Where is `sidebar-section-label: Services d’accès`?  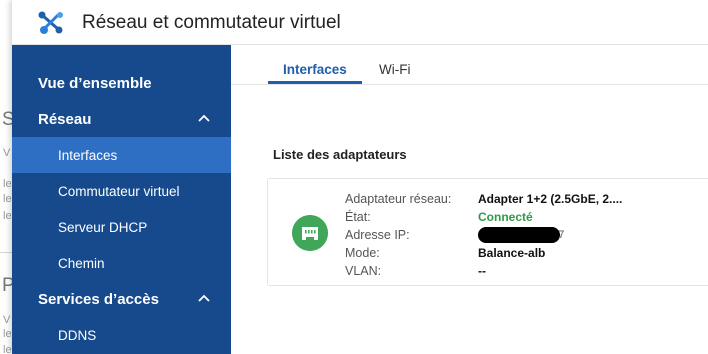
sidebar-section-label: Services d’accès is located at coordinates (98, 299).